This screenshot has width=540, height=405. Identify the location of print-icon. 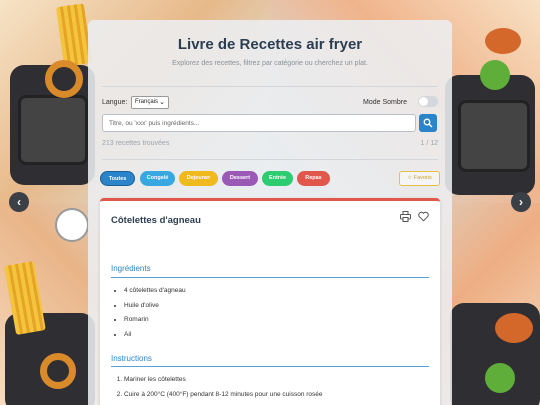
(405, 216).